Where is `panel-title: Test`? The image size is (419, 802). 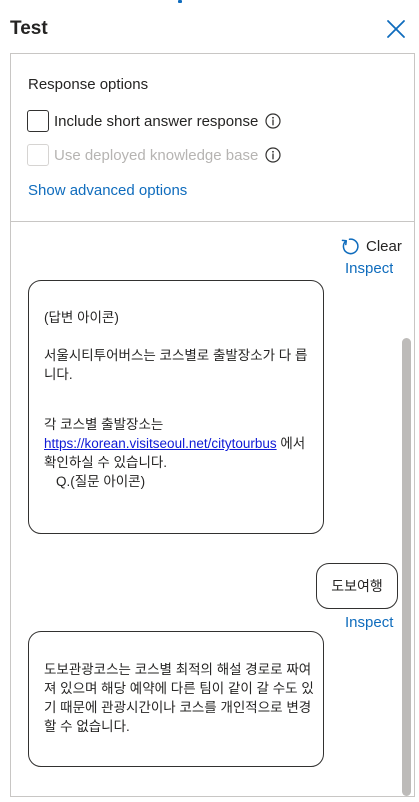
panel-title: Test is located at coordinates (29, 28).